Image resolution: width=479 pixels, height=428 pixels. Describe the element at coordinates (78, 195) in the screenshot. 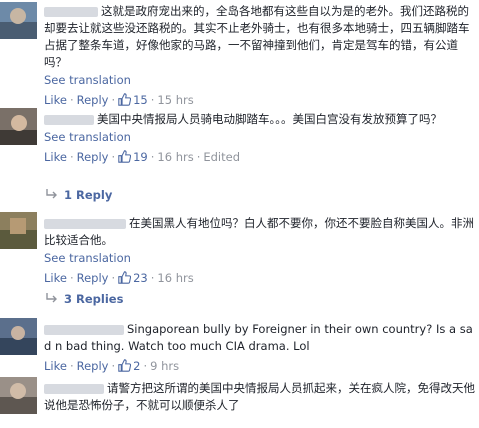

I see `view-replies-link: 1 Reply` at that location.